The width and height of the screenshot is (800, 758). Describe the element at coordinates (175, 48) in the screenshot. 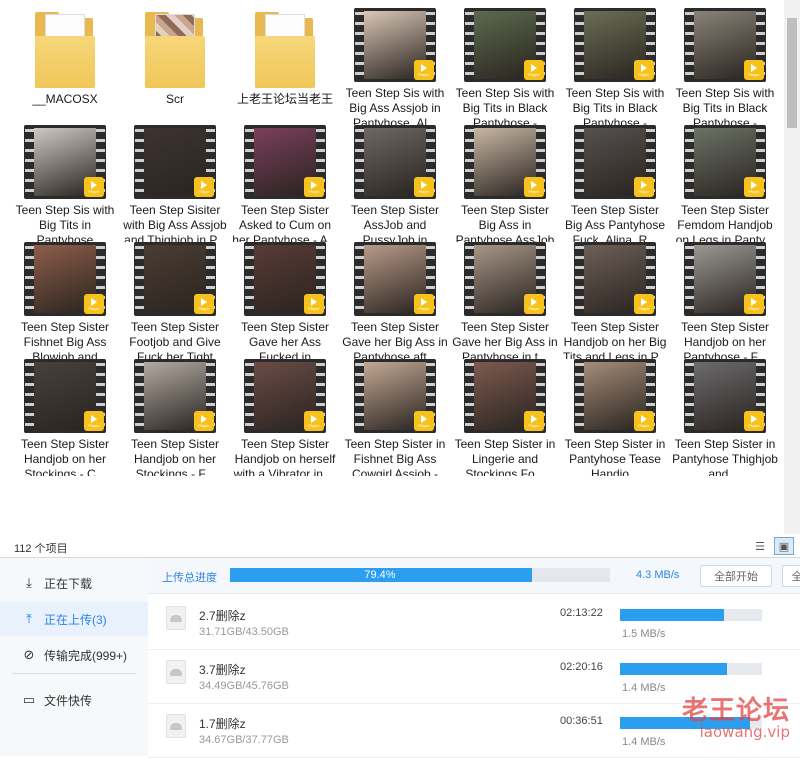

I see `thumbnail` at that location.